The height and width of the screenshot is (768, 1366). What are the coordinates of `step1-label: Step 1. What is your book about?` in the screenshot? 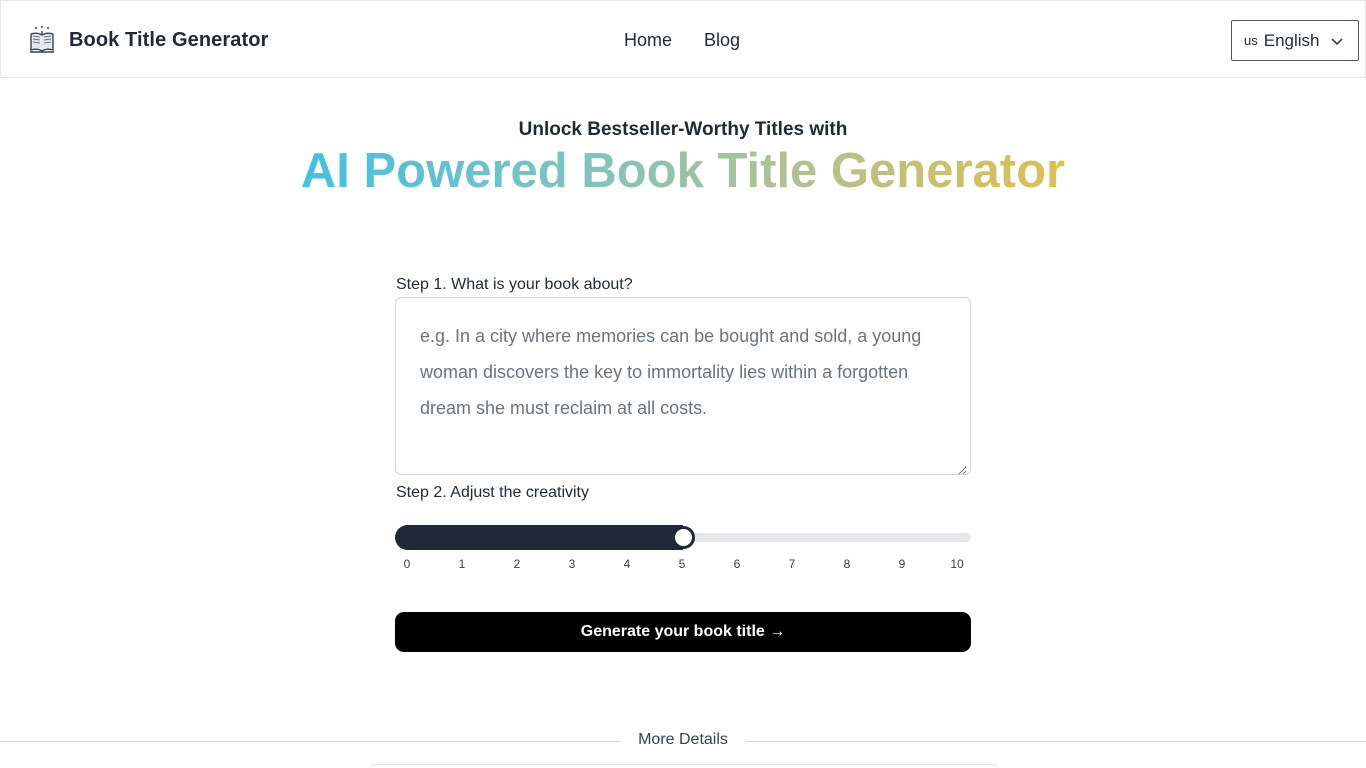 It's located at (514, 284).